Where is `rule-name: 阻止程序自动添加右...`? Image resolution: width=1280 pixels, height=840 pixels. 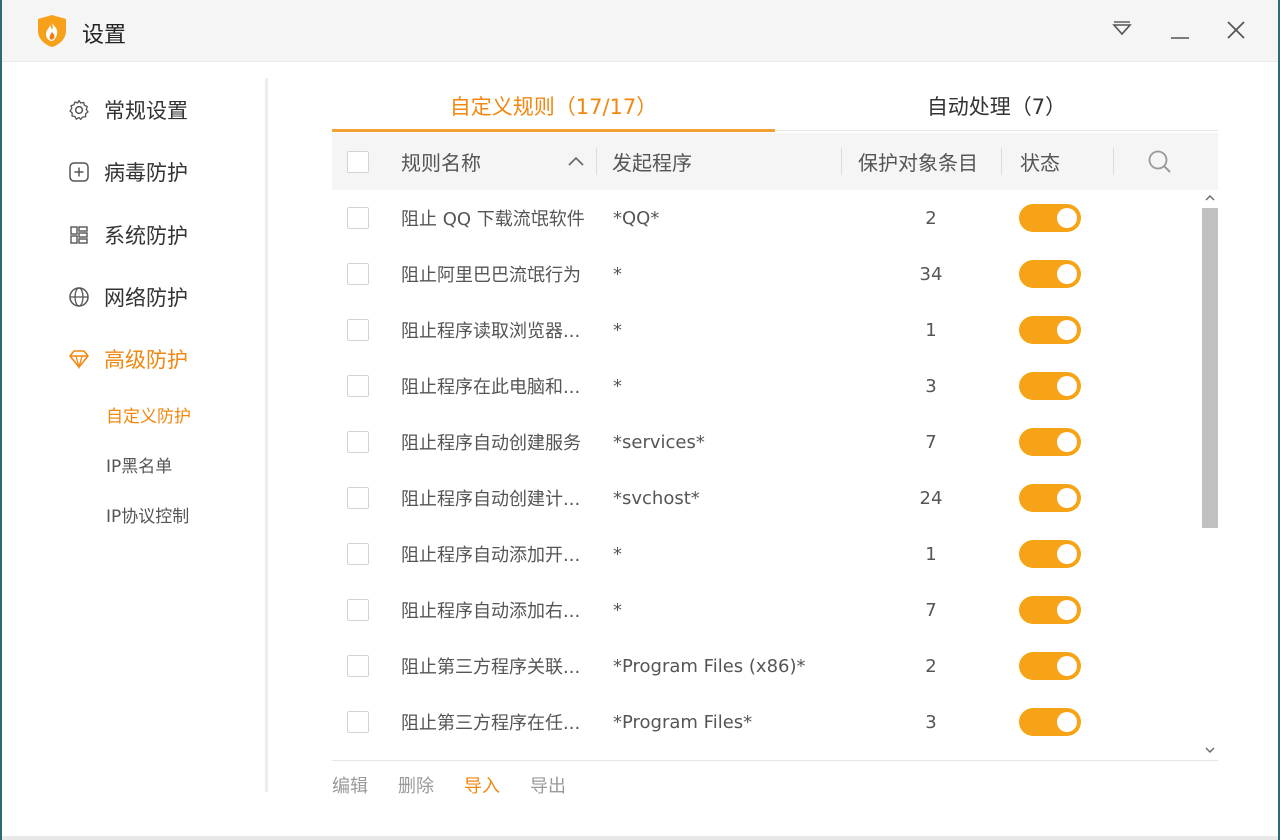 rule-name: 阻止程序自动添加右... is located at coordinates (491, 611).